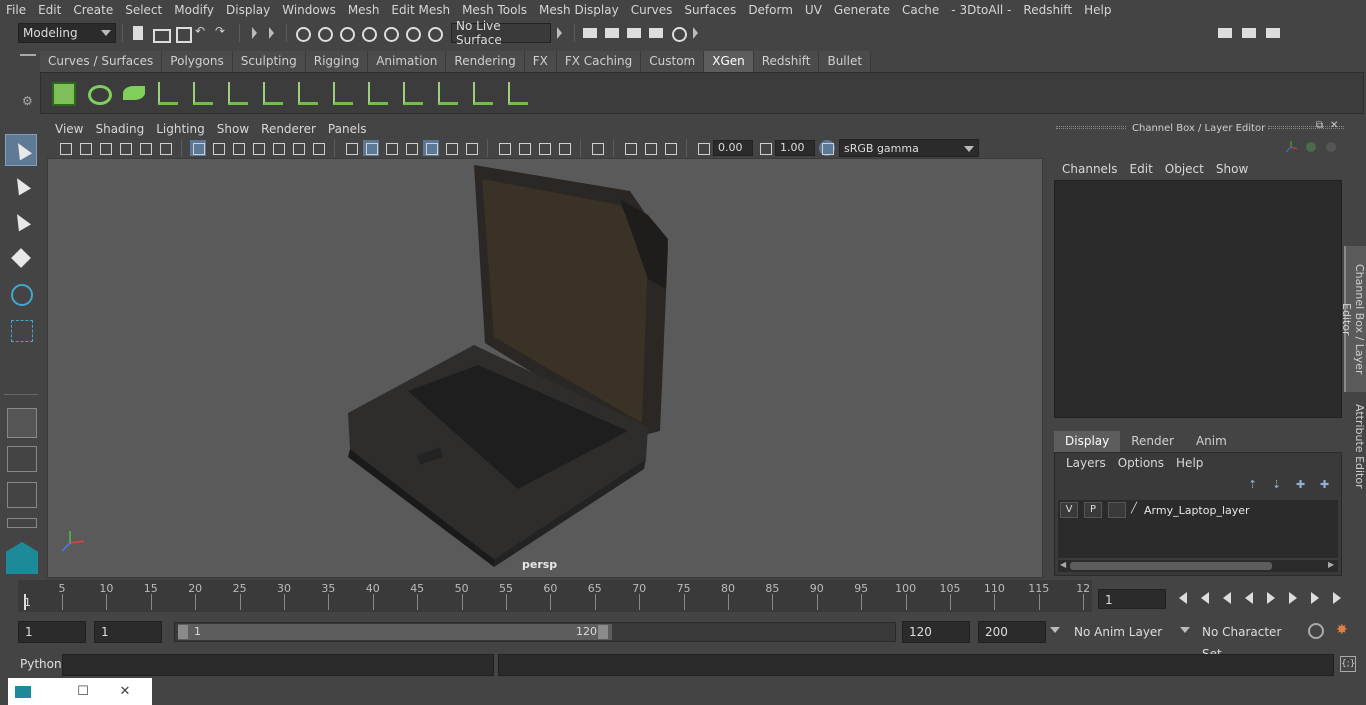 The image size is (1366, 705). What do you see at coordinates (309, 10) in the screenshot?
I see `menu-windows: Windows` at bounding box center [309, 10].